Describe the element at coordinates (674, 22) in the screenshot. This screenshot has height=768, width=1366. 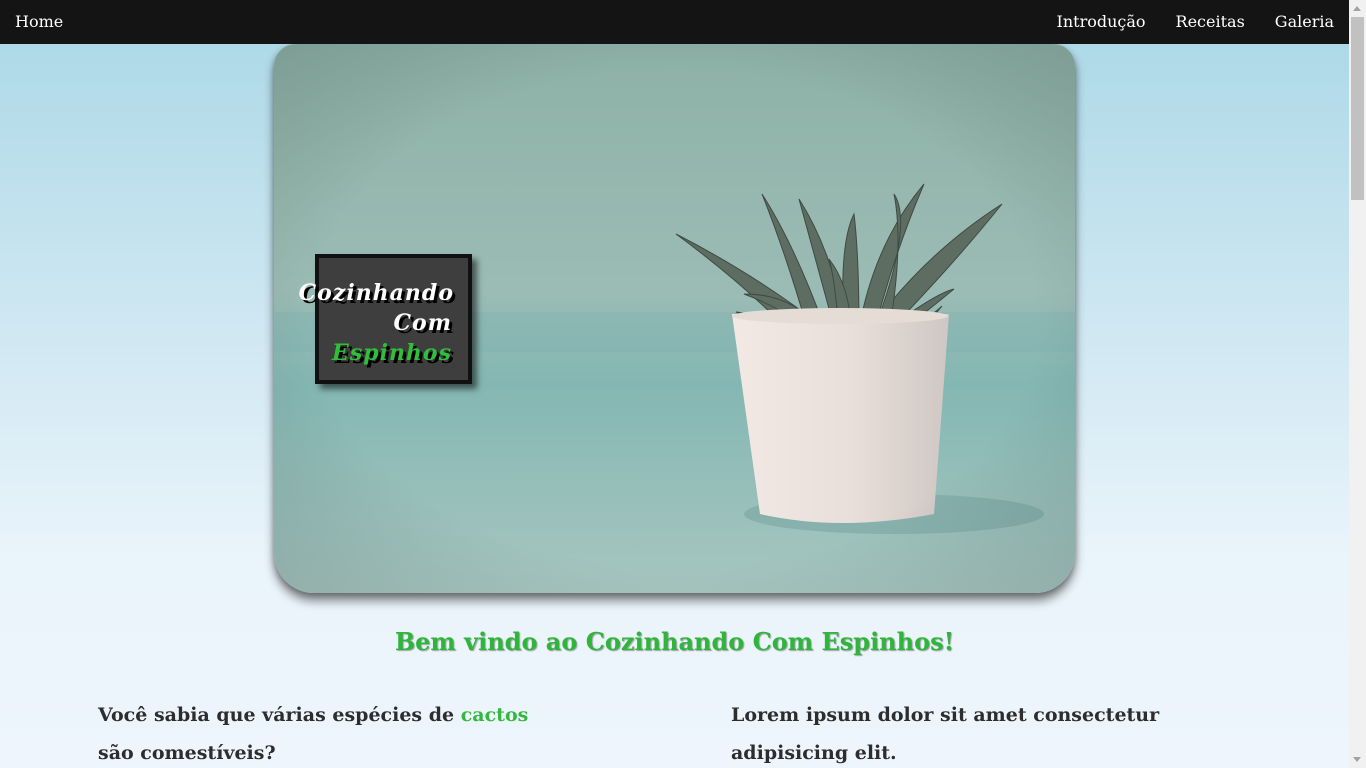
I see `top-navbar: Home Introdução Receitas Galeria` at that location.